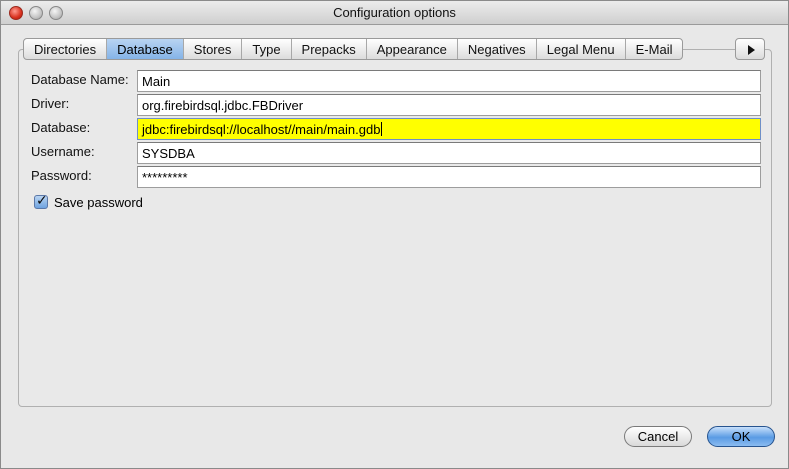 This screenshot has width=789, height=469. What do you see at coordinates (63, 151) in the screenshot?
I see `username-label: Username:` at bounding box center [63, 151].